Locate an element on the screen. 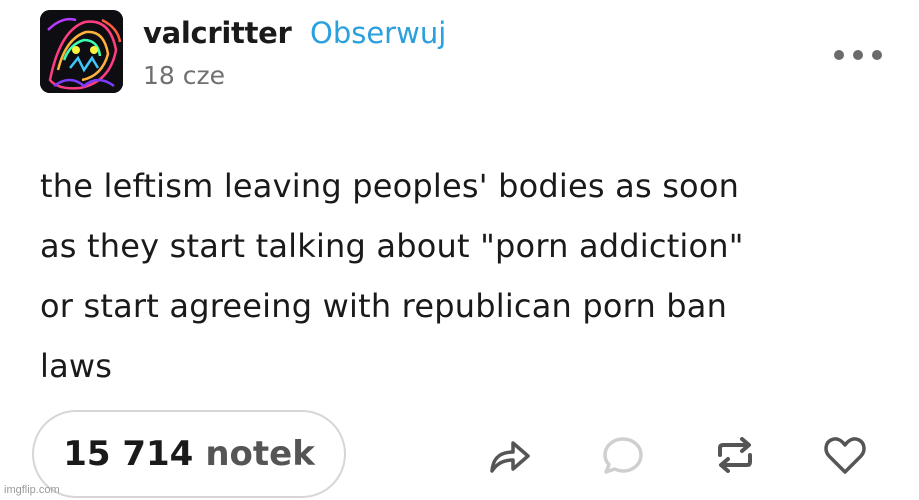  reply-icon is located at coordinates (623, 455).